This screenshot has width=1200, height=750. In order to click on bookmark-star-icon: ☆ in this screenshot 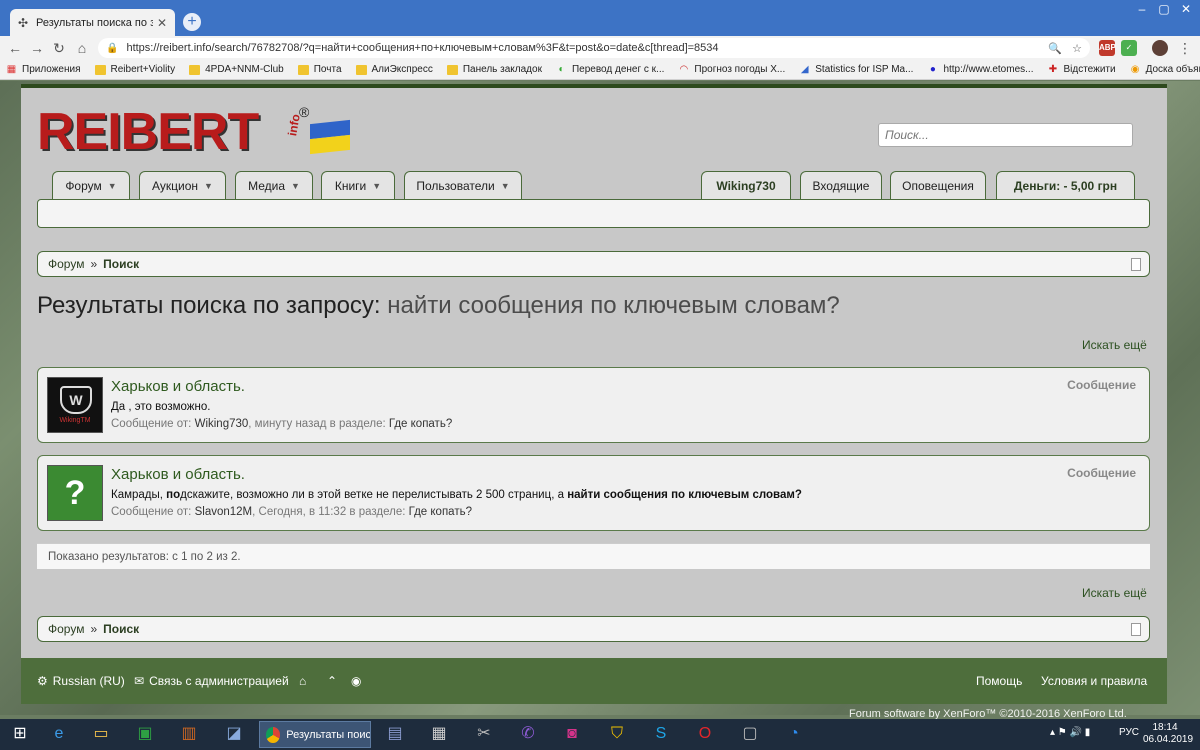, I will do `click(1077, 48)`.